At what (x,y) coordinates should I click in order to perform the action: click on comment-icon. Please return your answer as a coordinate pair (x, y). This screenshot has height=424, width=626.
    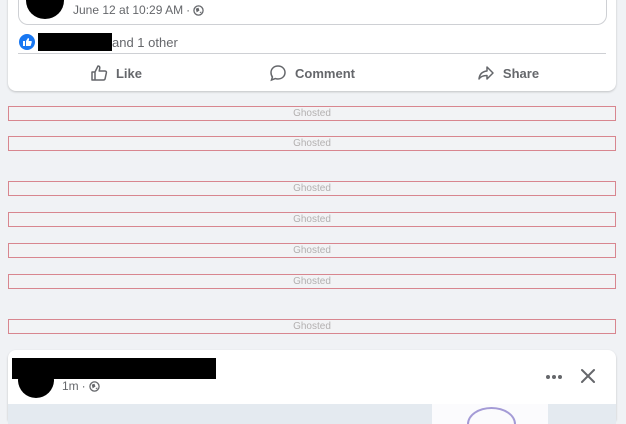
    Looking at the image, I should click on (278, 73).